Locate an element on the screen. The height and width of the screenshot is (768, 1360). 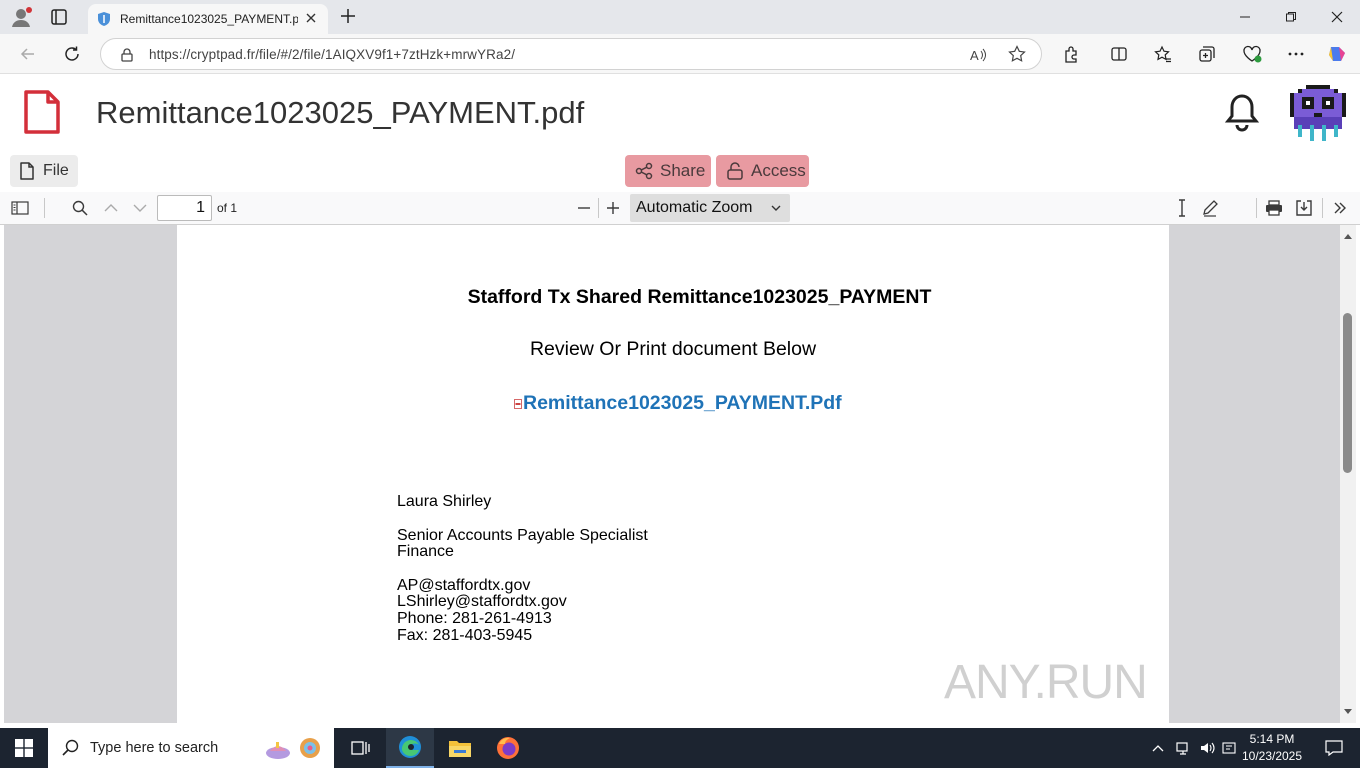
volume-icon is located at coordinates (1207, 748).